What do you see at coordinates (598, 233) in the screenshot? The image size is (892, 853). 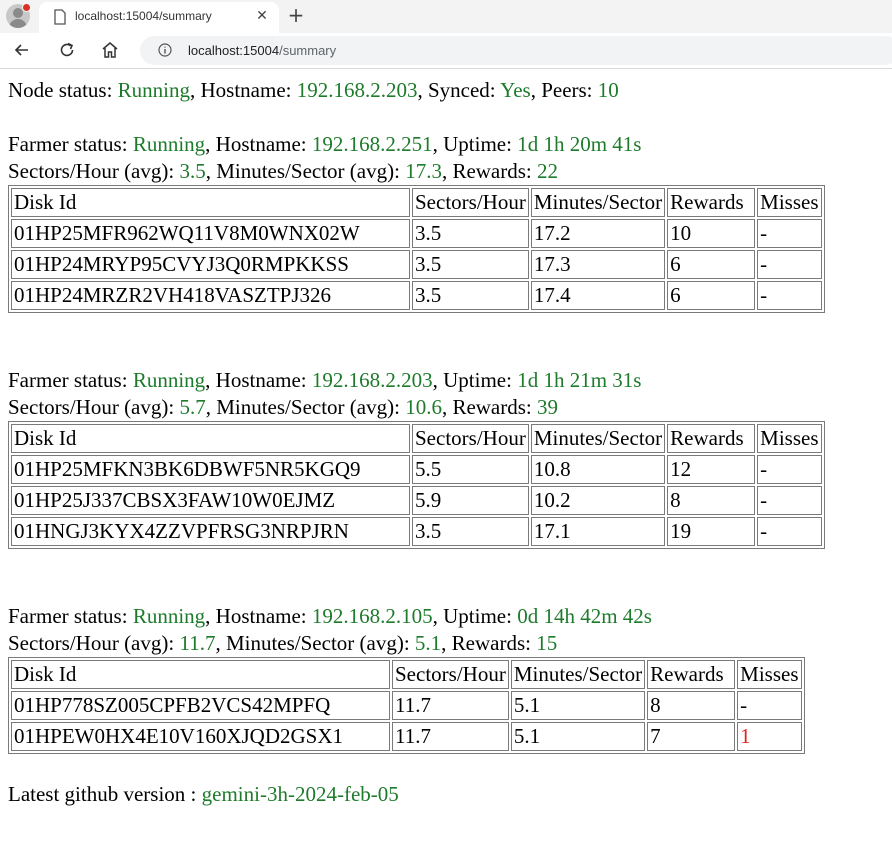 I see `cell-minutes-sector: 17.2` at bounding box center [598, 233].